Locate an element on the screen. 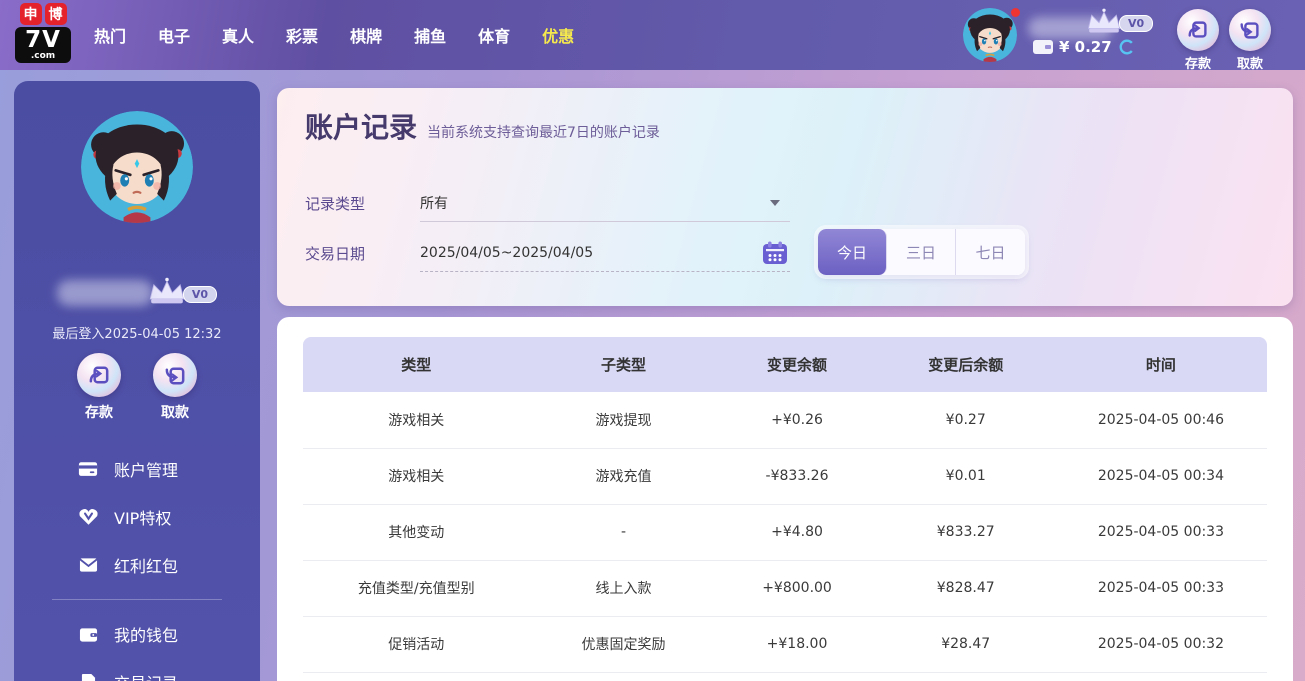  last-login-text: 最后登入2025-04-05 12:32 is located at coordinates (137, 334).